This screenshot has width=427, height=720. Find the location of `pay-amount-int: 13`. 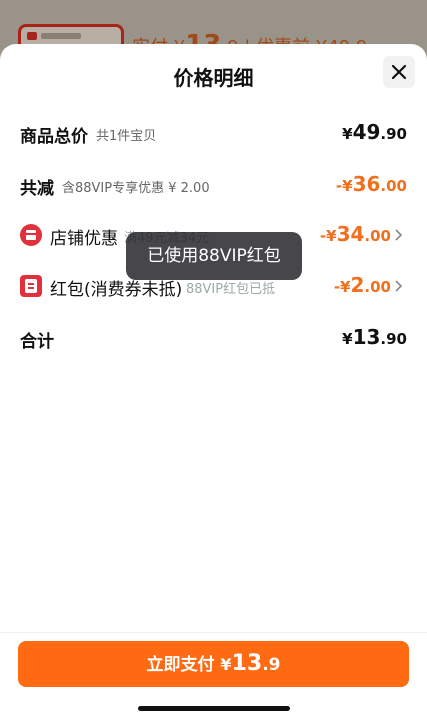

pay-amount-int: 13 is located at coordinates (247, 663).